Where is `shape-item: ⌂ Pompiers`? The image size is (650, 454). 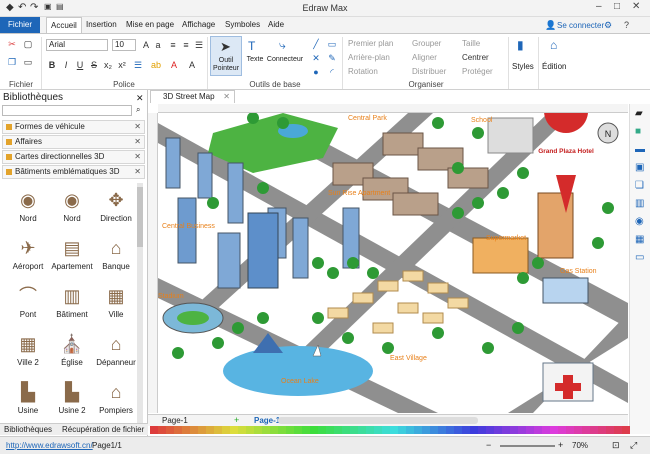
shape-item: ⌂ Pompiers is located at coordinates (116, 397).